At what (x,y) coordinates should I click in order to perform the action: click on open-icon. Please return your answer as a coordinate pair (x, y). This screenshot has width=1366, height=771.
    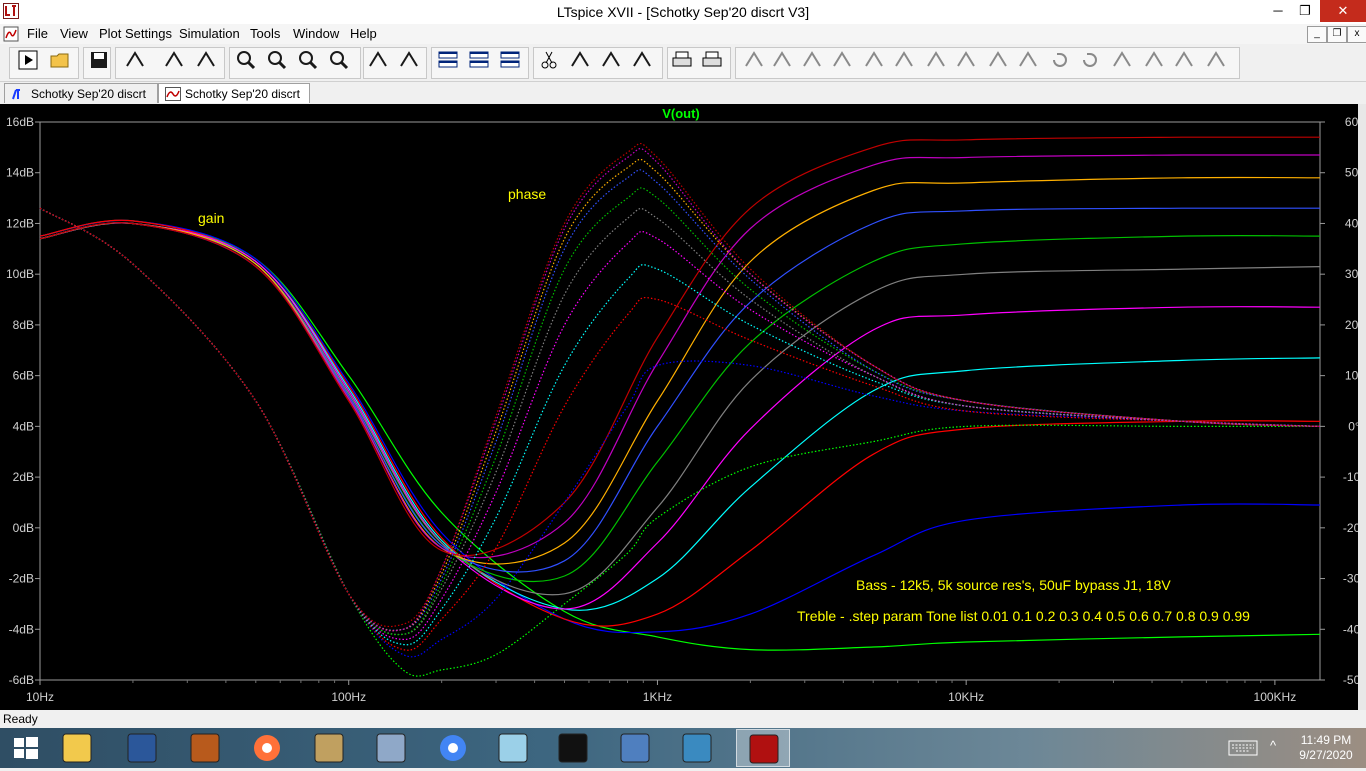
    Looking at the image, I should click on (60, 60).